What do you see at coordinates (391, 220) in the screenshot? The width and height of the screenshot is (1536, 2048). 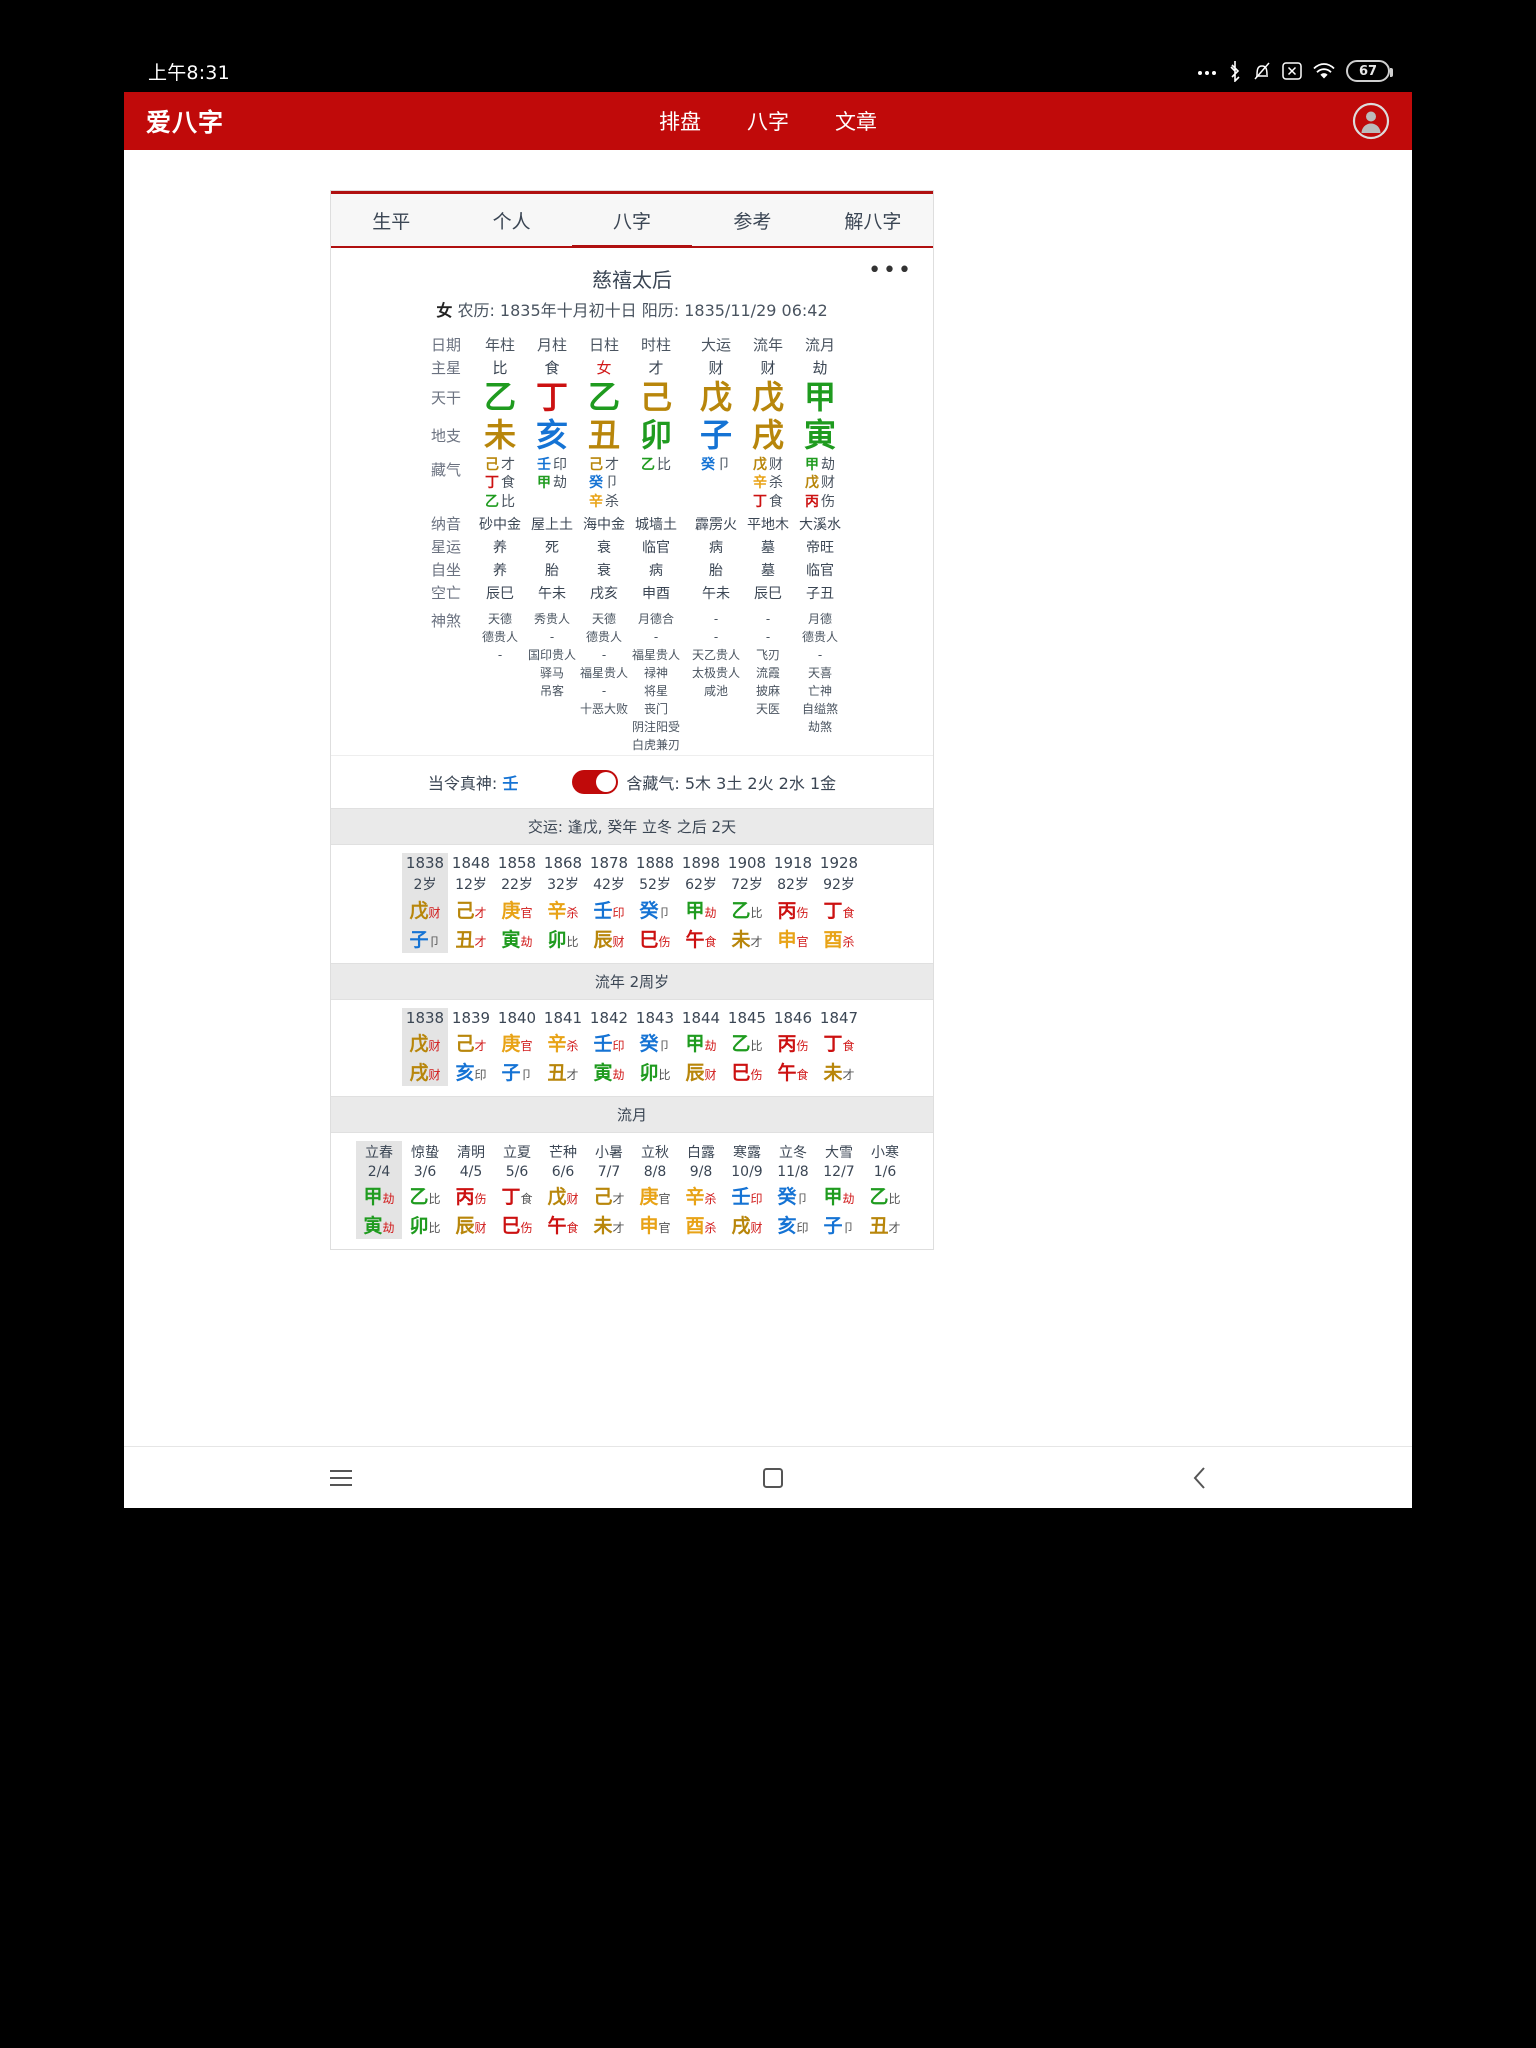 I see `tab-shengping: 生平` at bounding box center [391, 220].